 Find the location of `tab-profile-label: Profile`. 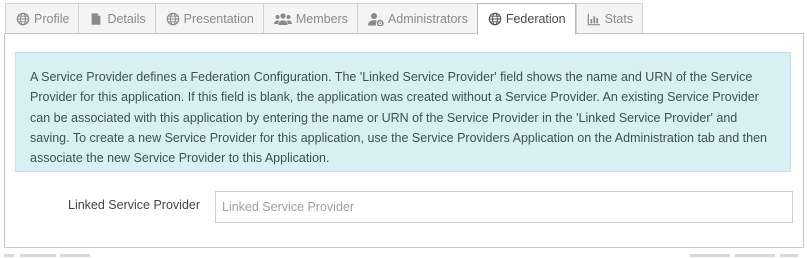

tab-profile-label: Profile is located at coordinates (52, 18).